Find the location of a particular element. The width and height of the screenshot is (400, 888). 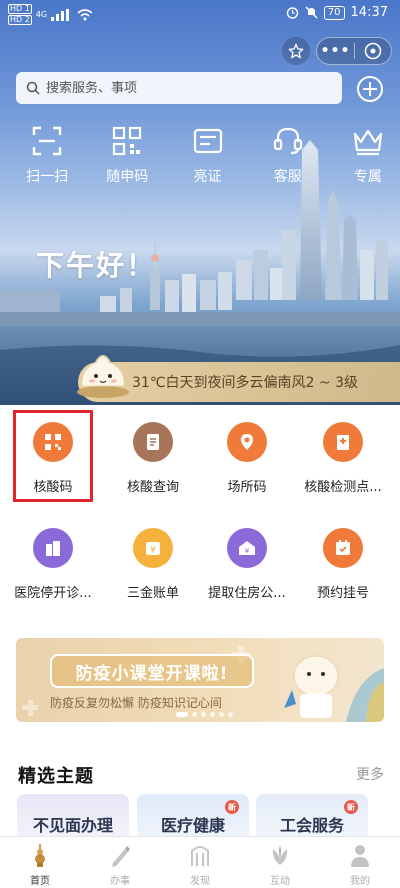

service-appointment: 预约挂号 is located at coordinates (343, 564).